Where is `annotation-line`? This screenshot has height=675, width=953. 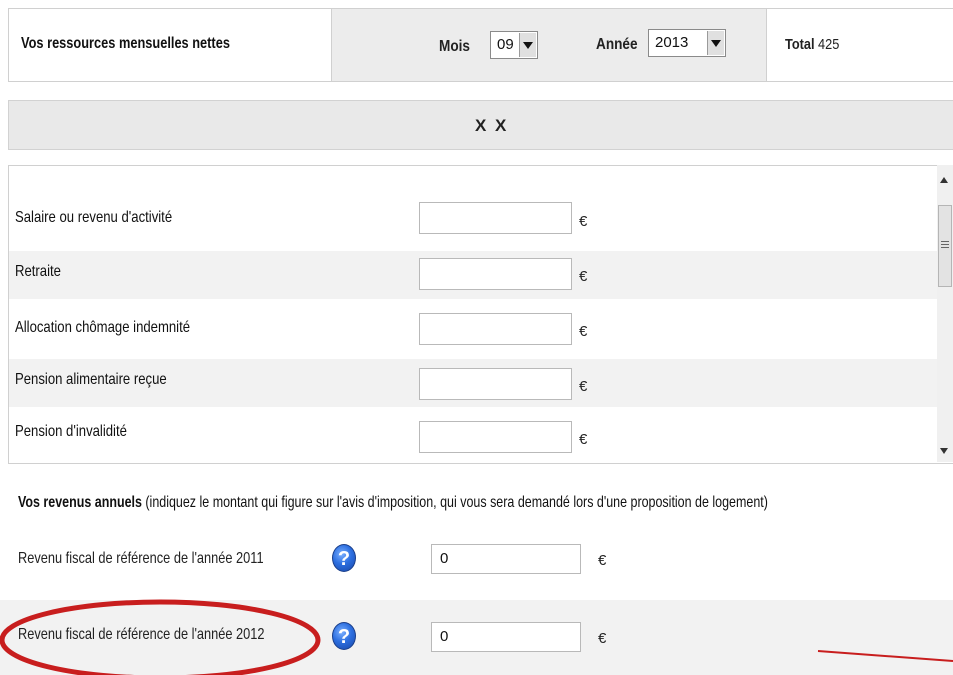
annotation-line is located at coordinates (885, 656).